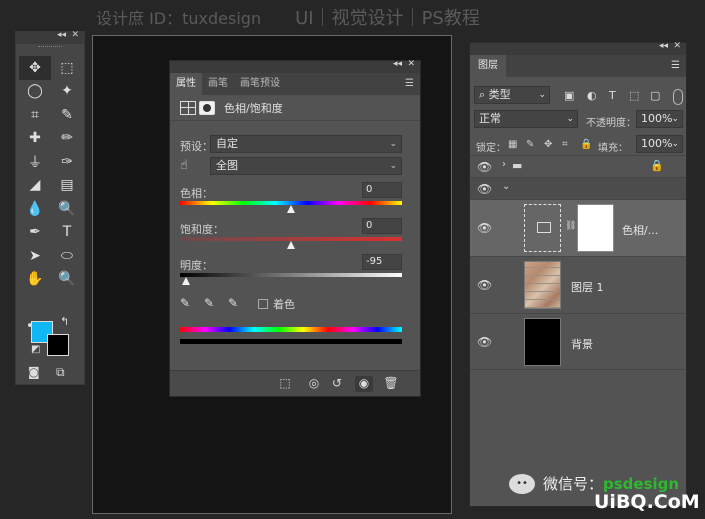  Describe the element at coordinates (295, 66) in the screenshot. I see `properties-panel-header: ◂◂ ✕` at that location.